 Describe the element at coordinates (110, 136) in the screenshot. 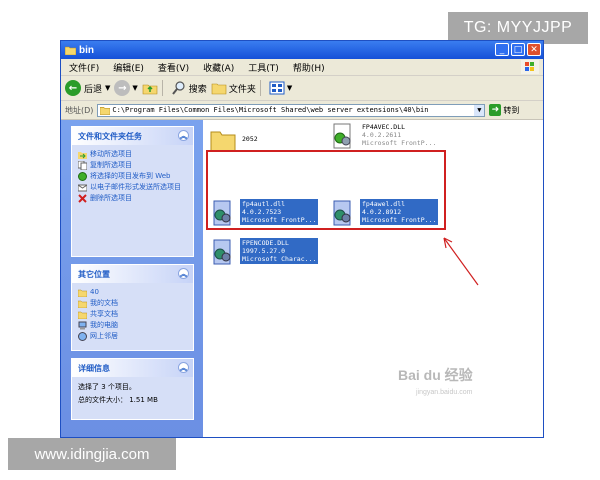

I see `section-title: 文件和文件夹任务` at that location.